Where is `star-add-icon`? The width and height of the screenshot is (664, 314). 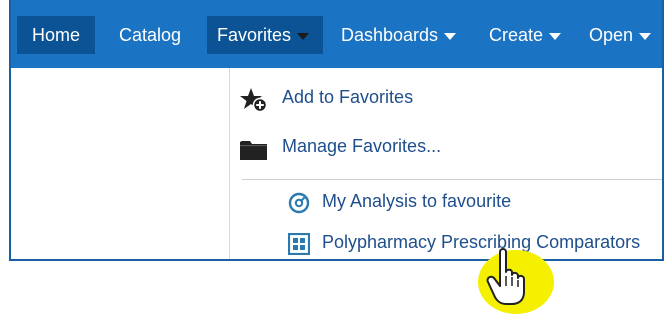 star-add-icon is located at coordinates (254, 100).